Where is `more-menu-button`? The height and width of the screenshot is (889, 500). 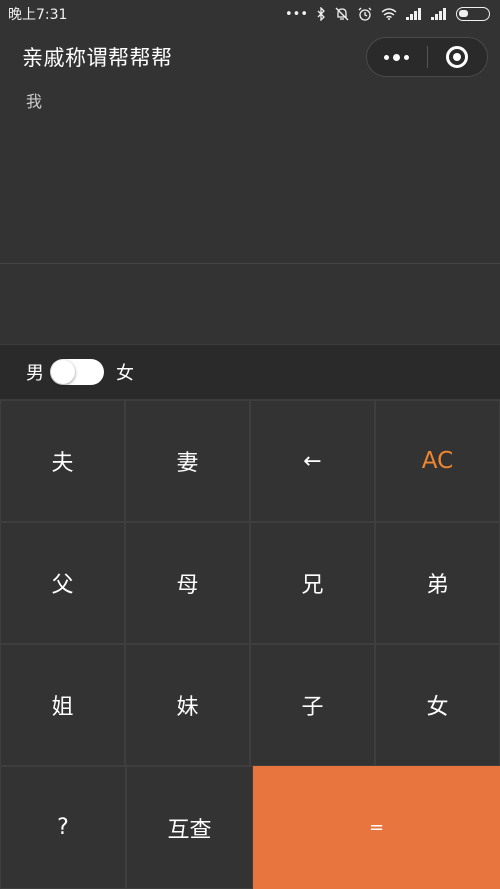 more-menu-button is located at coordinates (397, 57).